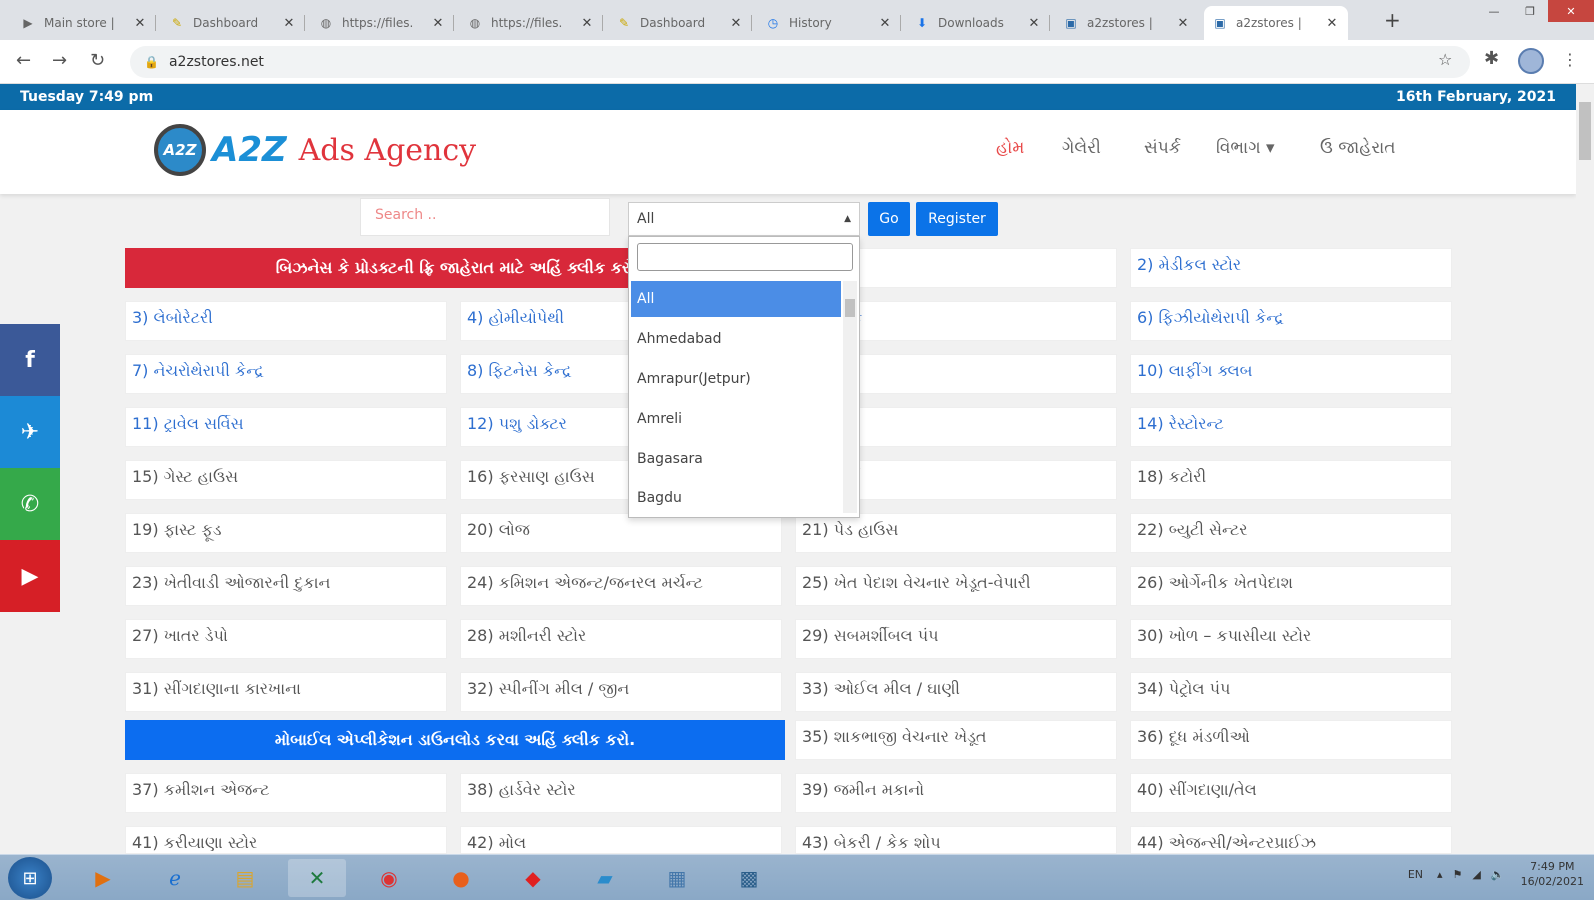 This screenshot has width=1594, height=900. Describe the element at coordinates (621, 840) in the screenshot. I see `category-item: 42) મોલ` at that location.